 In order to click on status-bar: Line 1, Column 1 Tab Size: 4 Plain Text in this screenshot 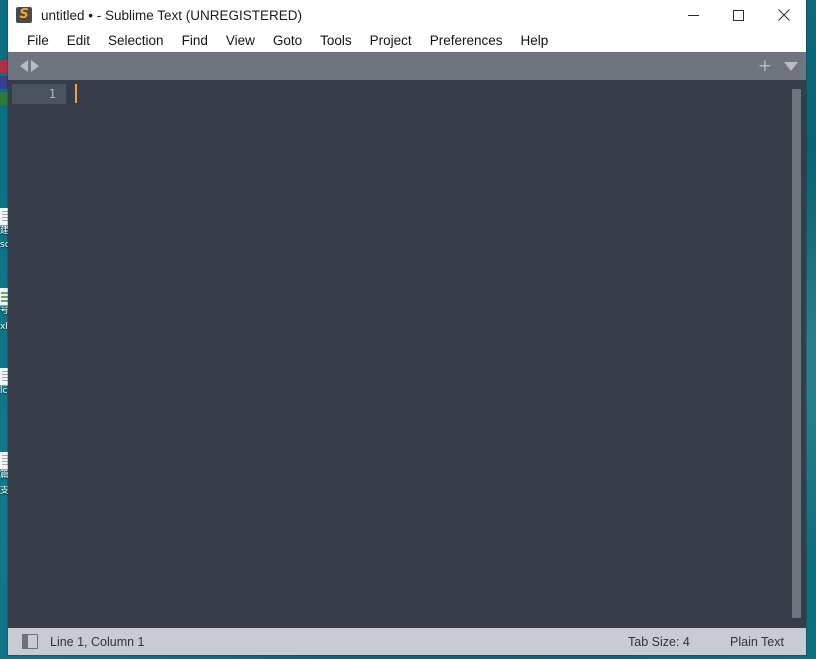, I will do `click(407, 641)`.